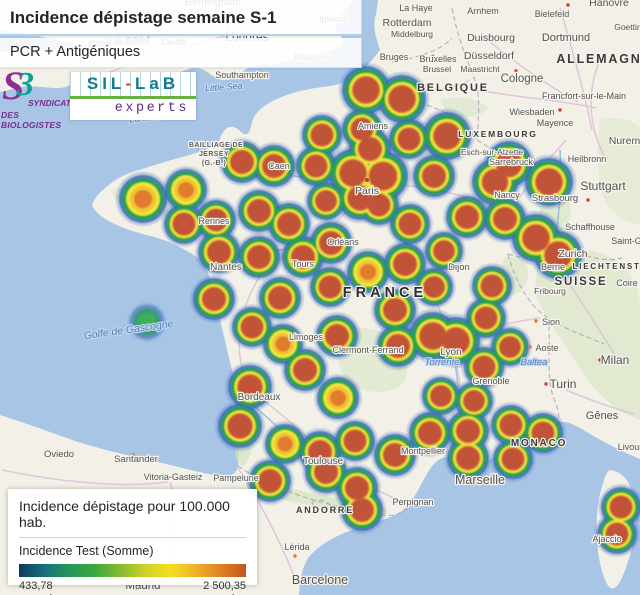 This screenshot has height=595, width=640. Describe the element at coordinates (553, 267) in the screenshot. I see `map-label-berne: Berne` at that location.